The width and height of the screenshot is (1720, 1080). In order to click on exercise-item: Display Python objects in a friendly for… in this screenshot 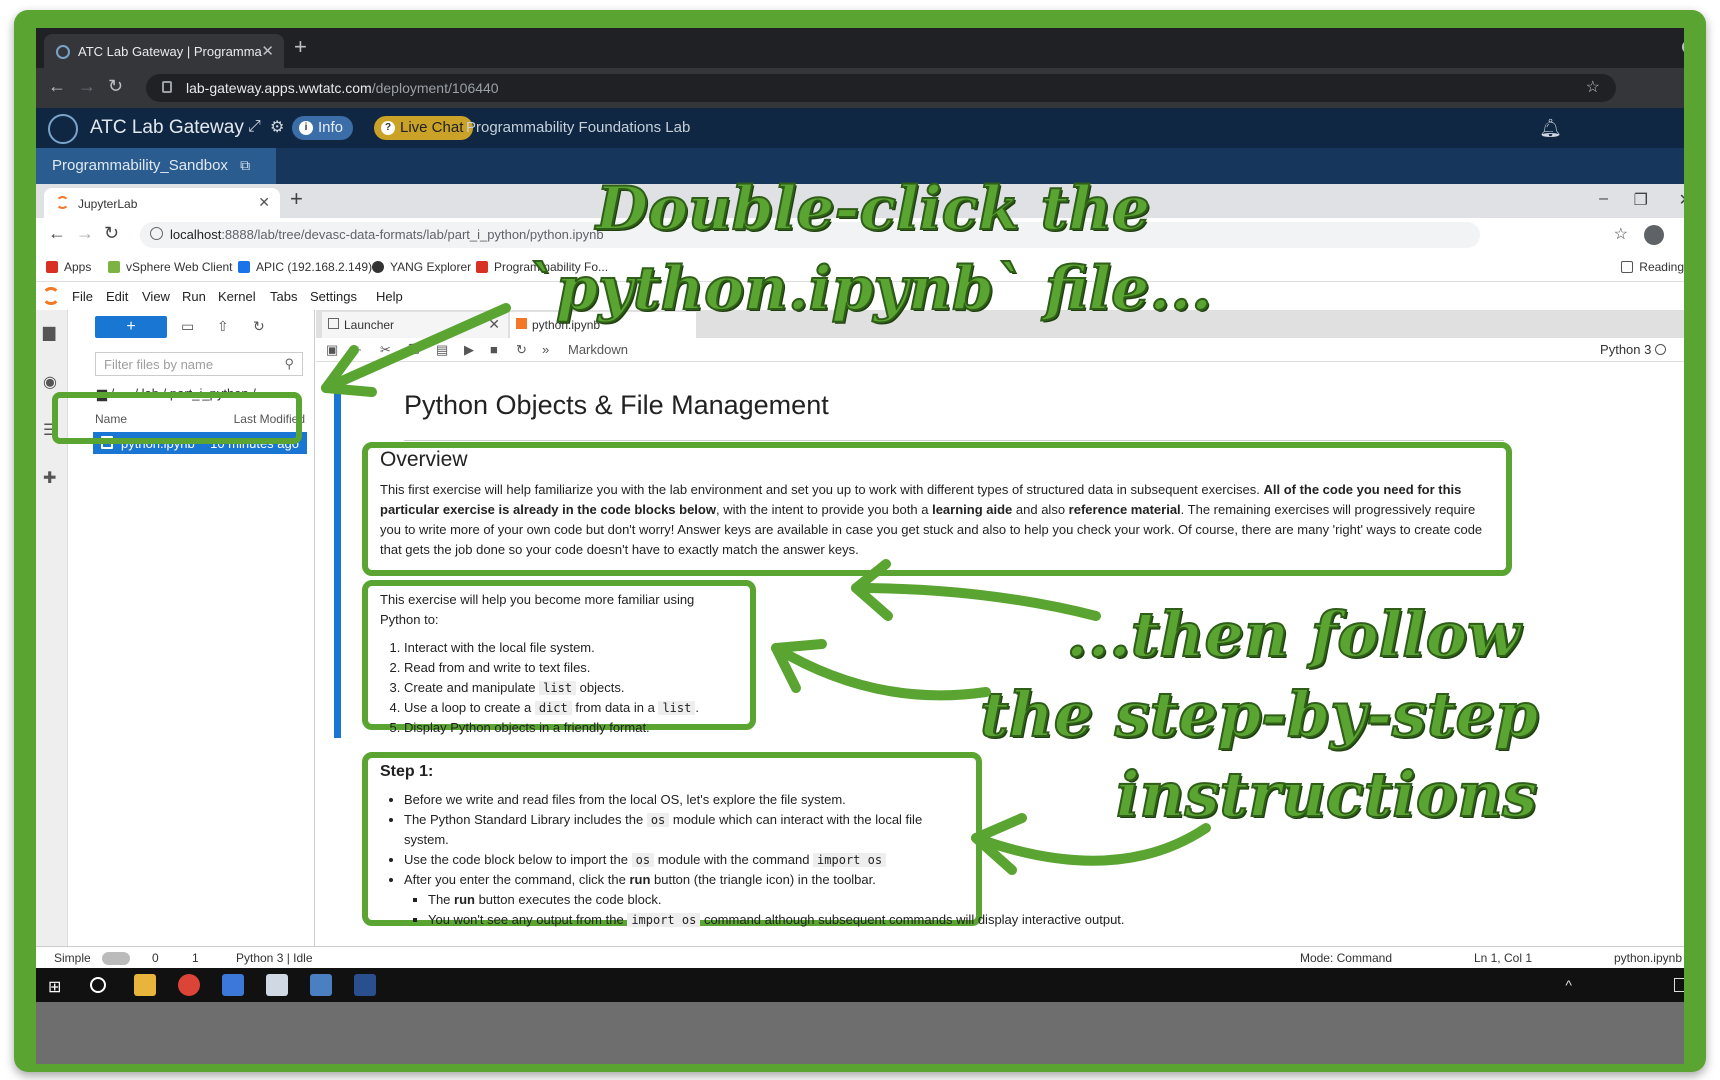, I will do `click(571, 728)`.